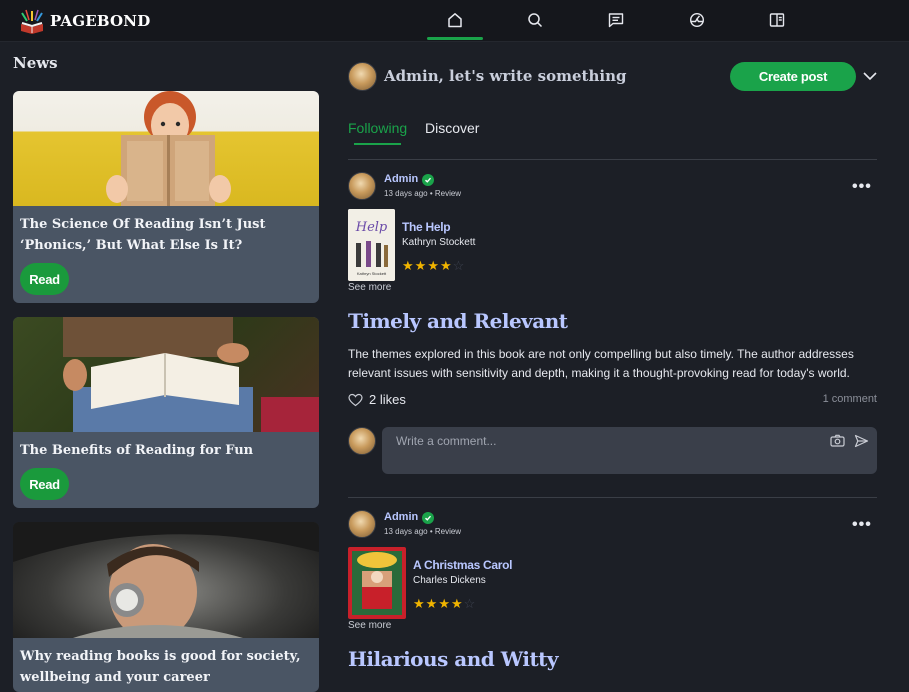  Describe the element at coordinates (362, 441) in the screenshot. I see `commenter-avatar` at that location.